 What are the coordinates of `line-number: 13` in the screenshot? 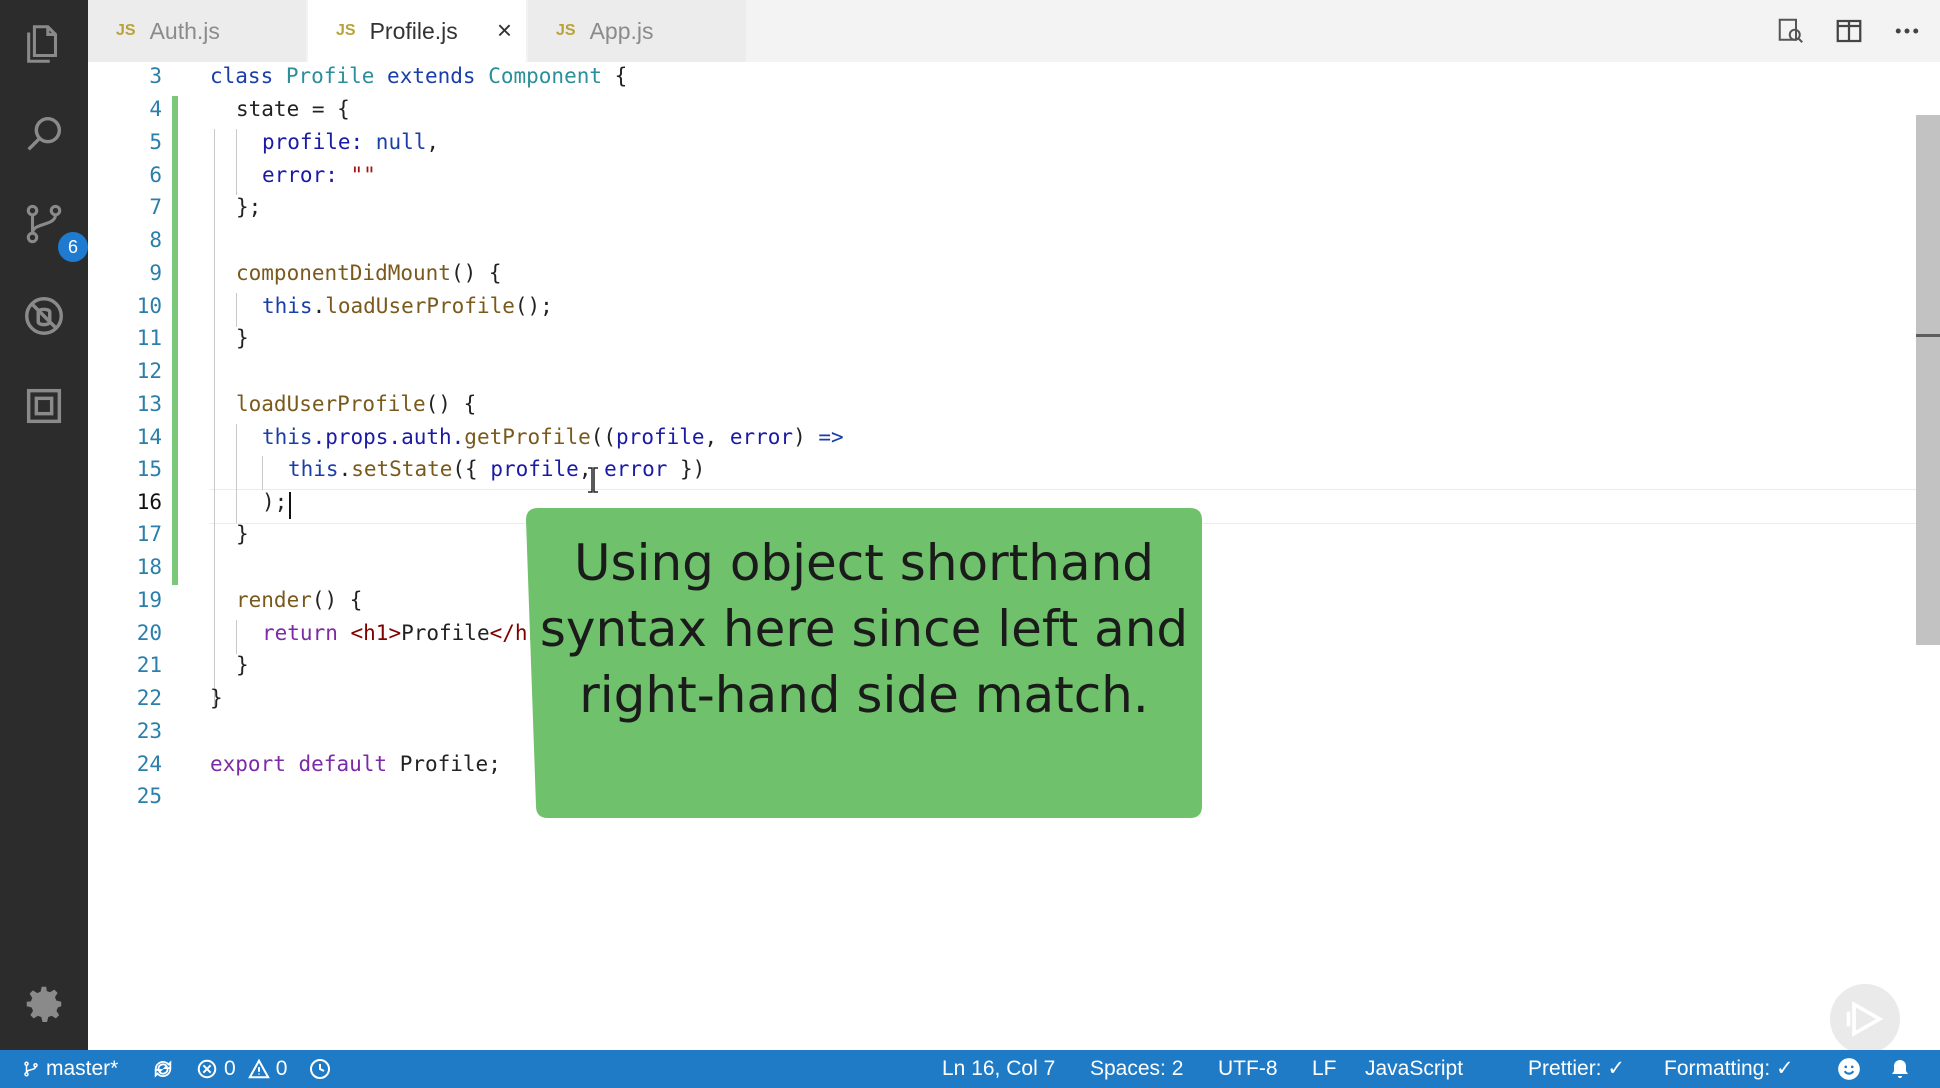 It's located at (149, 404).